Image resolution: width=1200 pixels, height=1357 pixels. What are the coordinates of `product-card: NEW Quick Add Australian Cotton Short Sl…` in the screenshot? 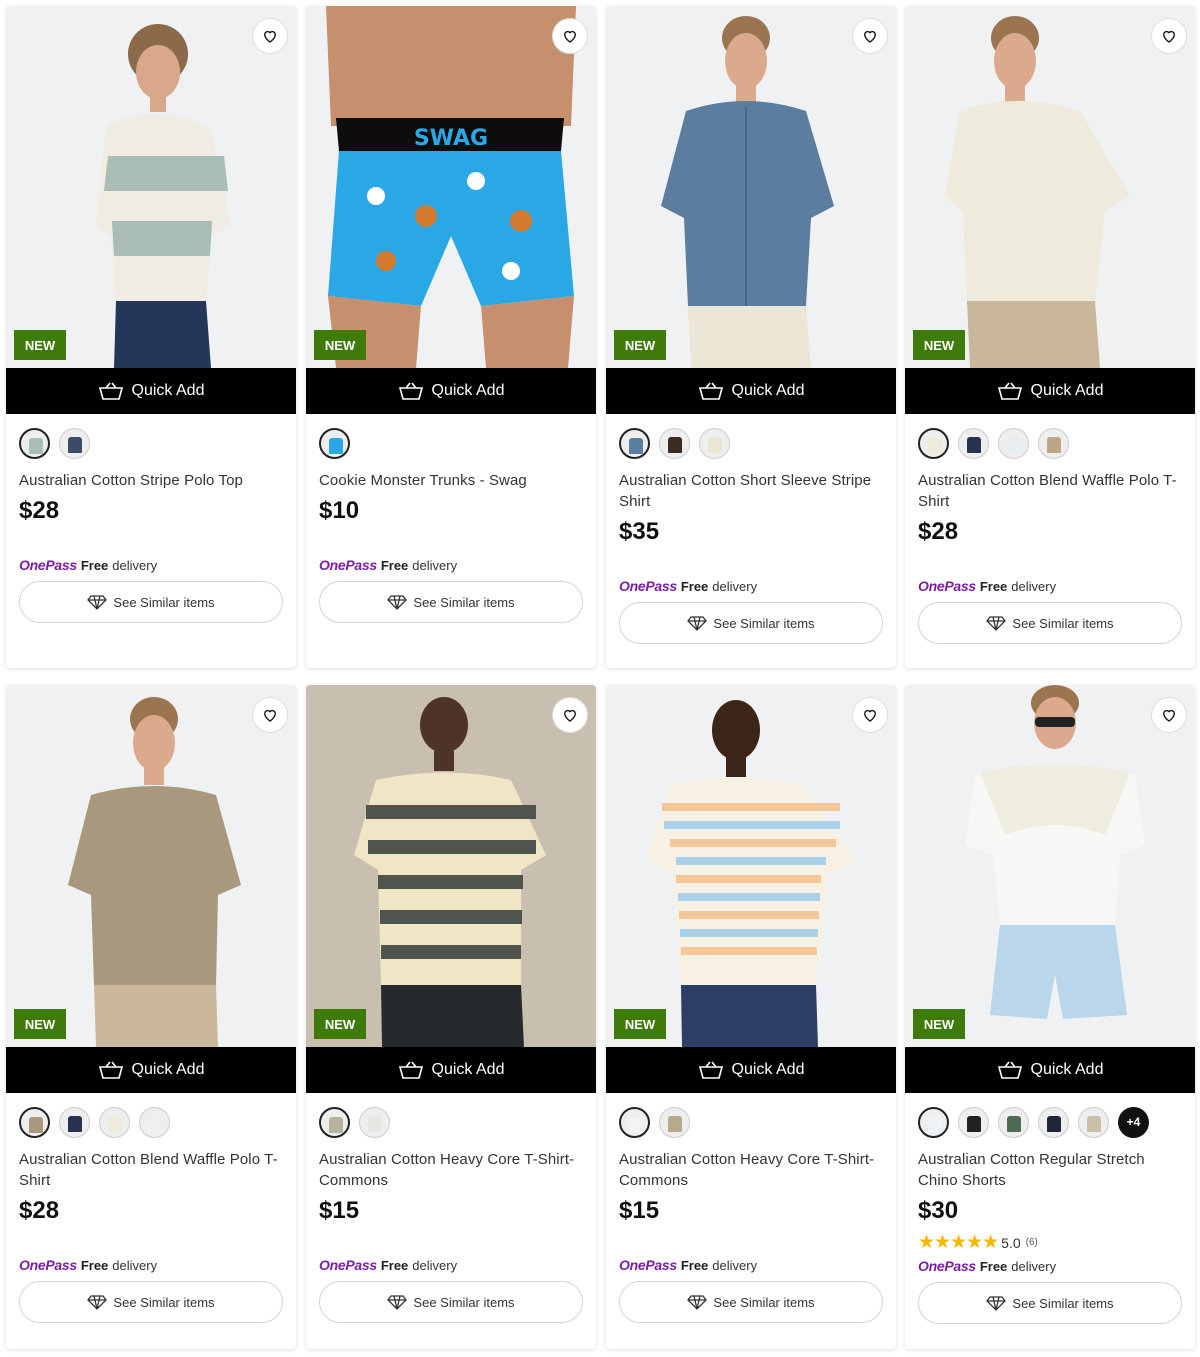 It's located at (751, 337).